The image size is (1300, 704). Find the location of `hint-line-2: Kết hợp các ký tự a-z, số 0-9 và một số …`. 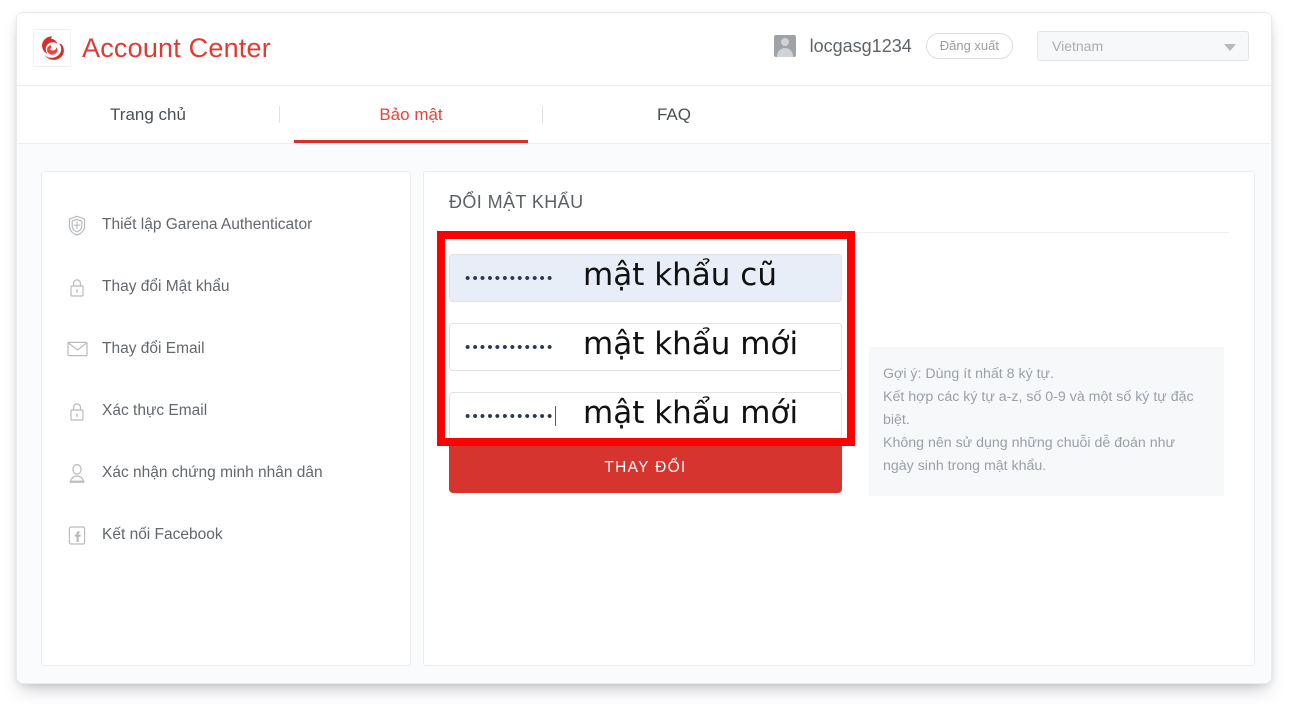

hint-line-2: Kết hợp các ký tự a-z, số 0-9 và một số … is located at coordinates (1038, 408).